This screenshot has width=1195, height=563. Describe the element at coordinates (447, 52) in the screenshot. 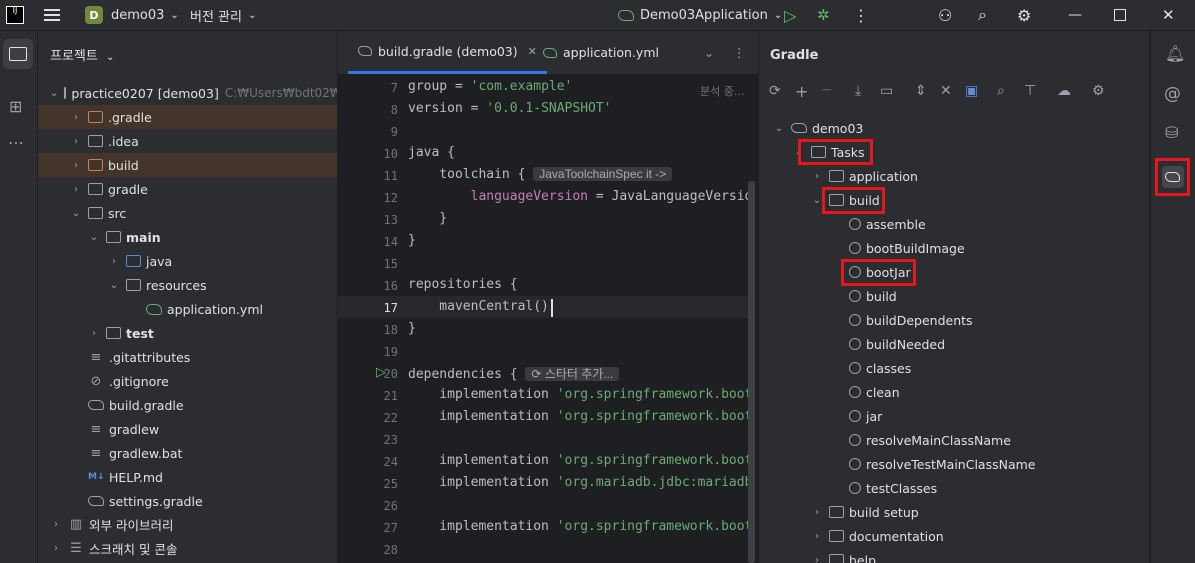

I see `tab-build-gradle: build.gradle (demo03) ✕` at that location.